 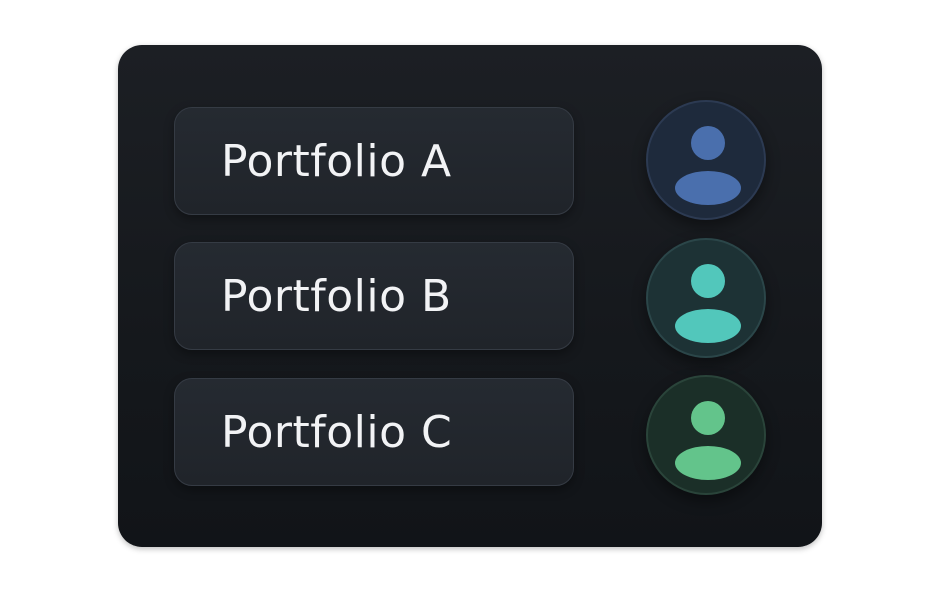 I want to click on portfolio-a-label: Portfolio A, so click(x=336, y=161).